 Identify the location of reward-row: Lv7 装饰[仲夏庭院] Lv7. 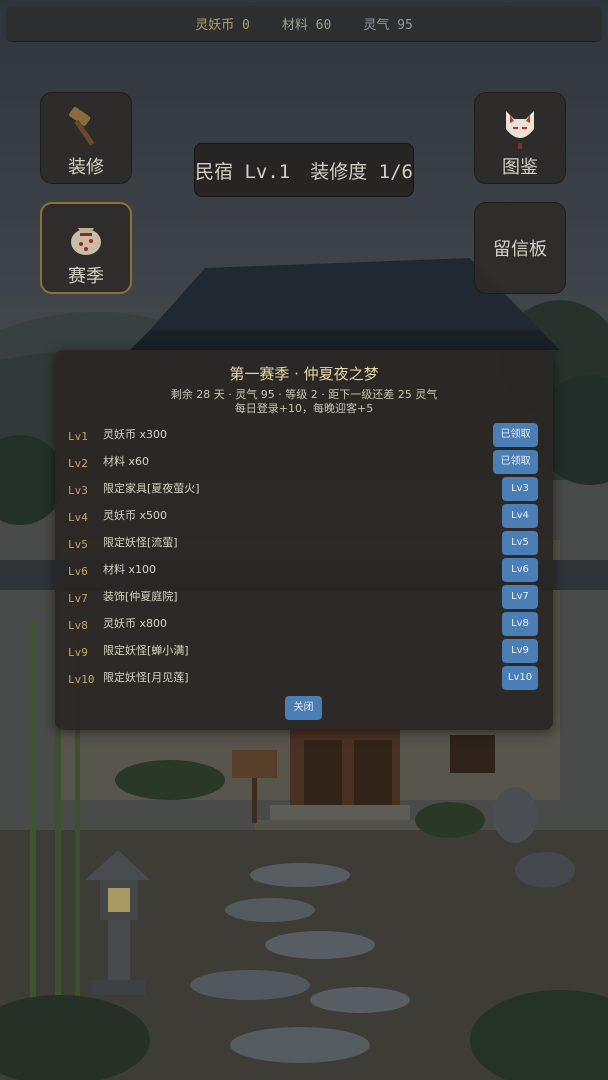
(304, 597).